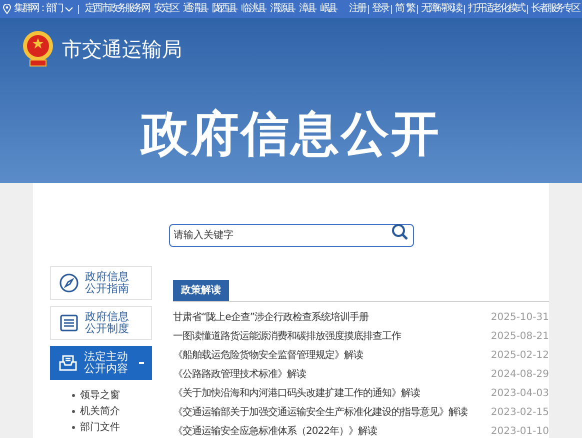 This screenshot has height=438, width=582. I want to click on compass-icon, so click(69, 283).